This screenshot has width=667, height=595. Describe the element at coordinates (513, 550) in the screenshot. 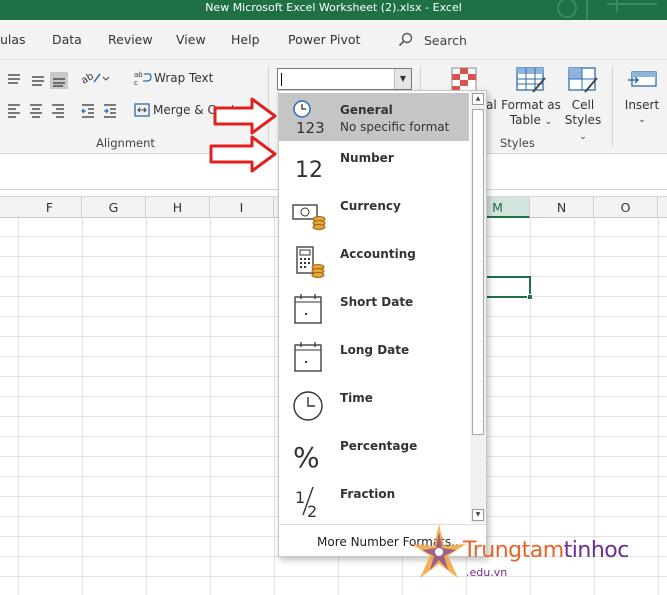

I see `watermark-brand-a: Trungtam` at that location.